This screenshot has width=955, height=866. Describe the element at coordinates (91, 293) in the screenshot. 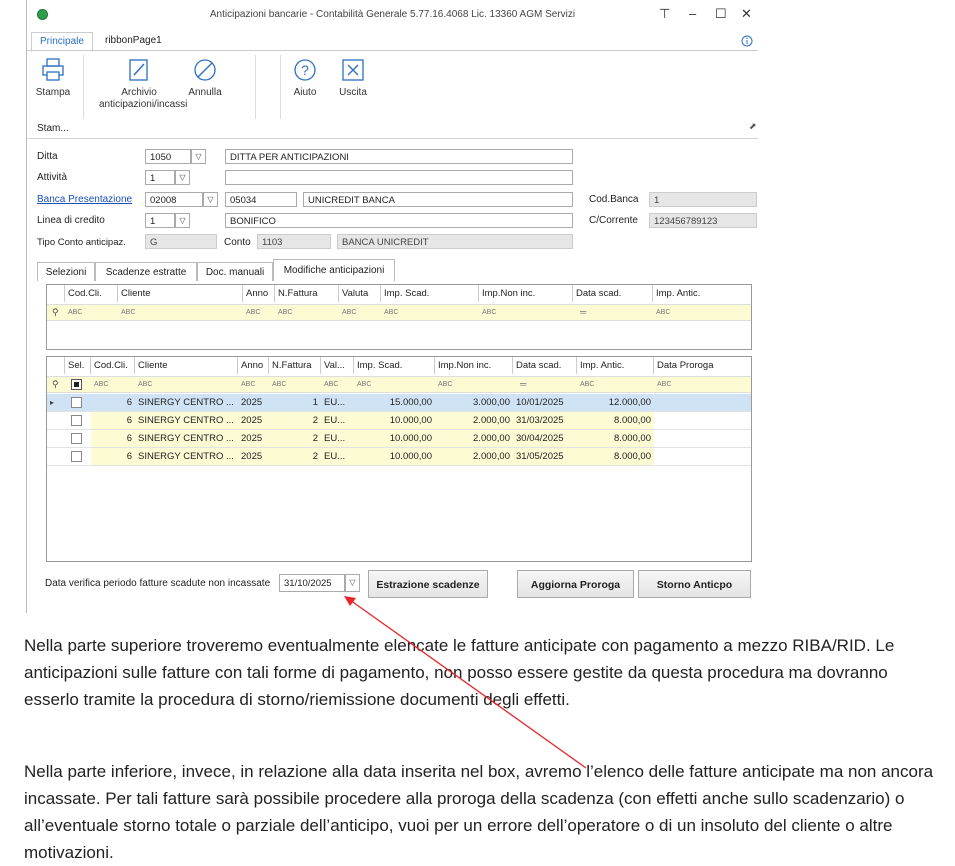

I see `col-cod-cli: Cod.Cli.` at that location.